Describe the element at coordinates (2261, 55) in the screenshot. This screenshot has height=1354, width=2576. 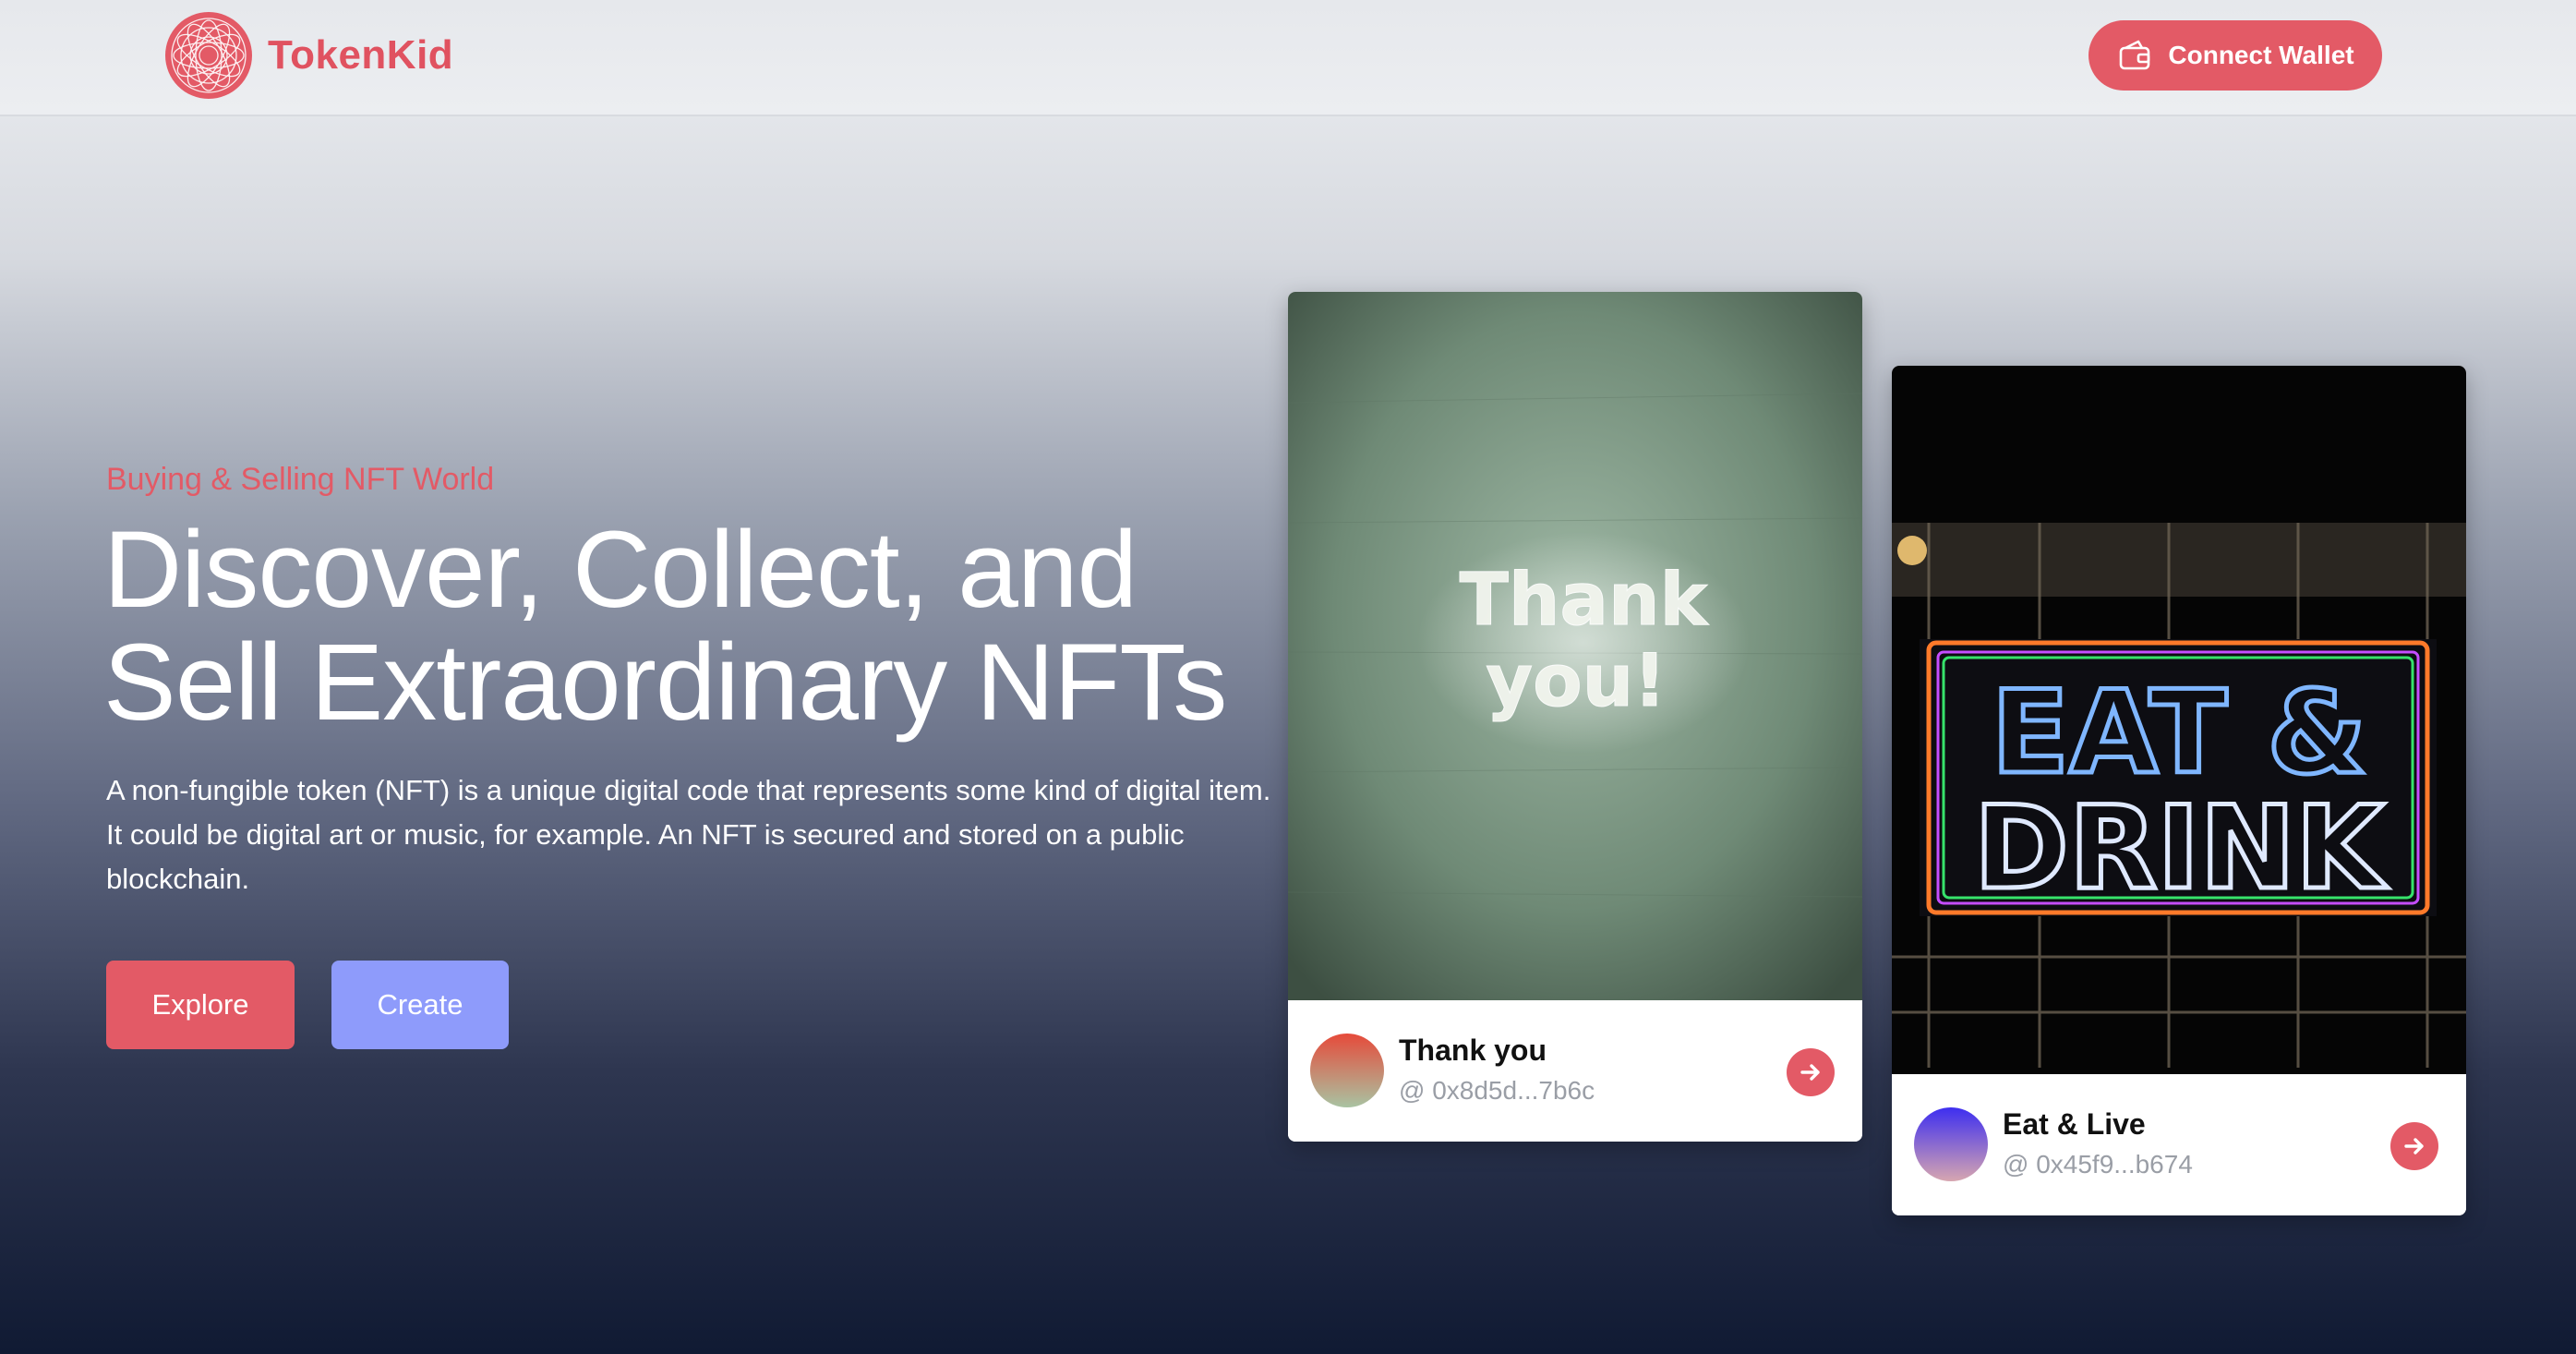
I see `connect-wallet-label: Connect Wallet` at that location.